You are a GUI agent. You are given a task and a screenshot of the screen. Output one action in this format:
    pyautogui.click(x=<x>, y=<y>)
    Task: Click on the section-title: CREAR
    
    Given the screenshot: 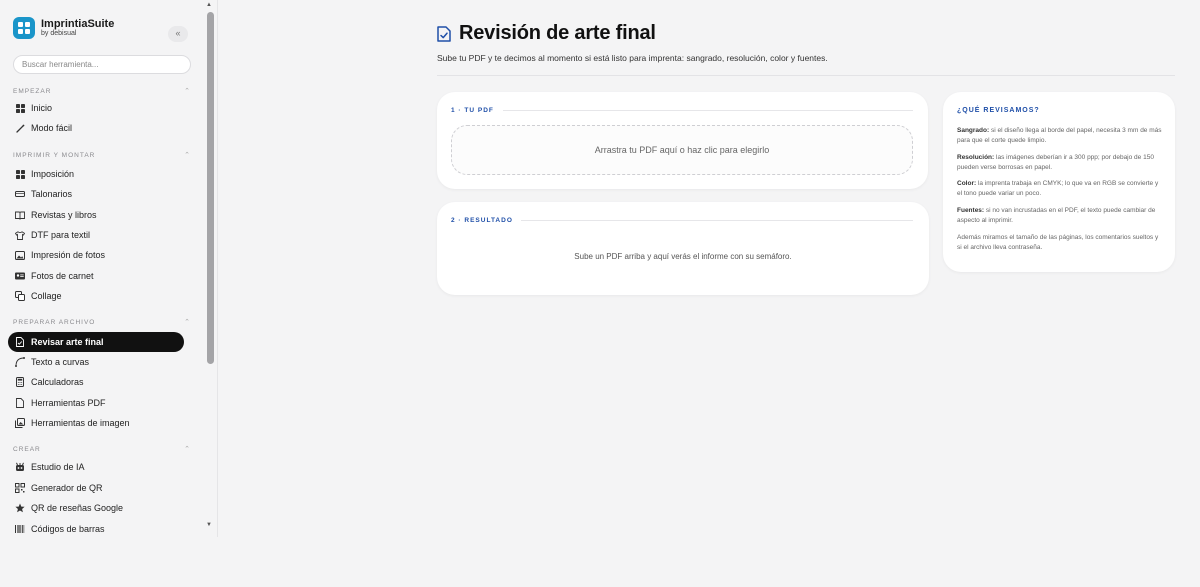 What is the action you would take?
    pyautogui.click(x=27, y=449)
    